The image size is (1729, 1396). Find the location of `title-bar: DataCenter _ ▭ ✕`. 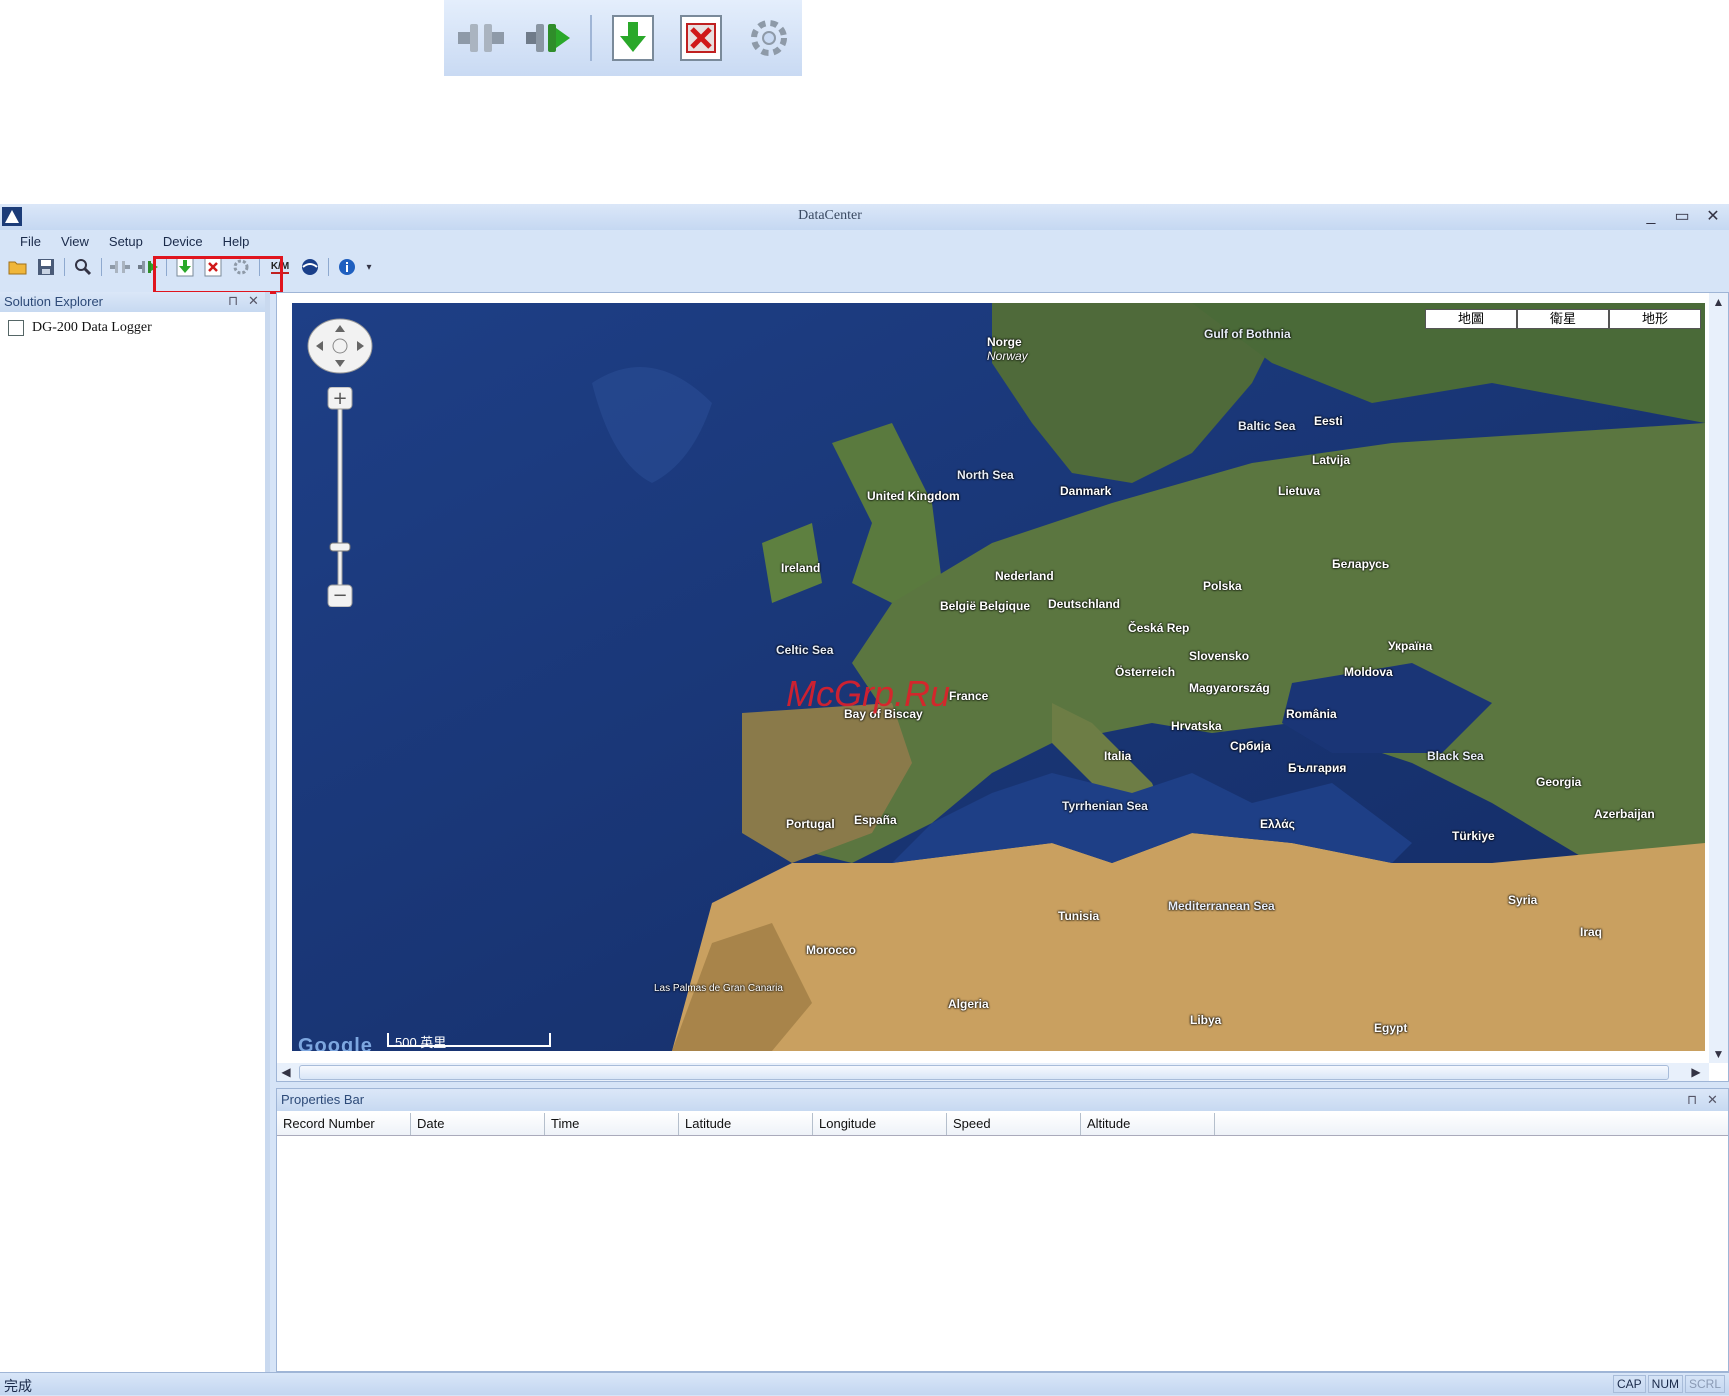

title-bar: DataCenter _ ▭ ✕ is located at coordinates (864, 217).